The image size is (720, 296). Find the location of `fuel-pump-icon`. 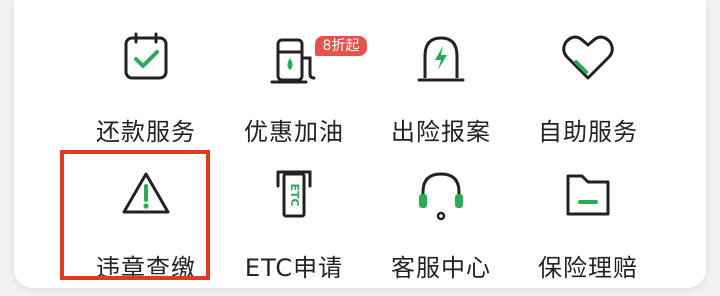

fuel-pump-icon is located at coordinates (294, 58).